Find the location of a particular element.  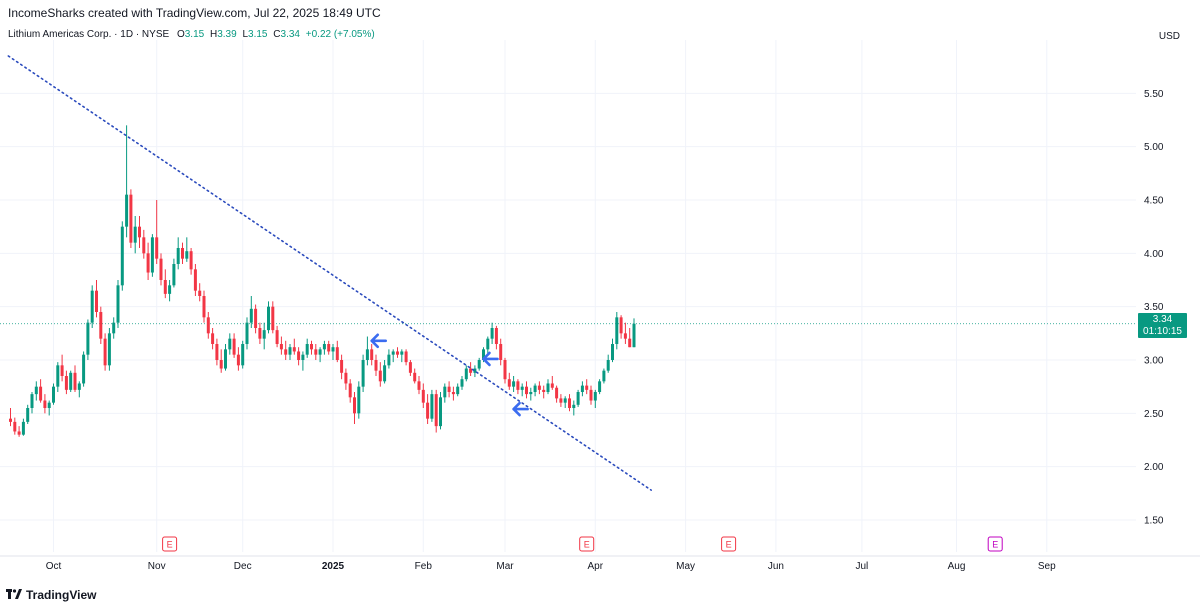

x-tick-label: Apr is located at coordinates (596, 566).